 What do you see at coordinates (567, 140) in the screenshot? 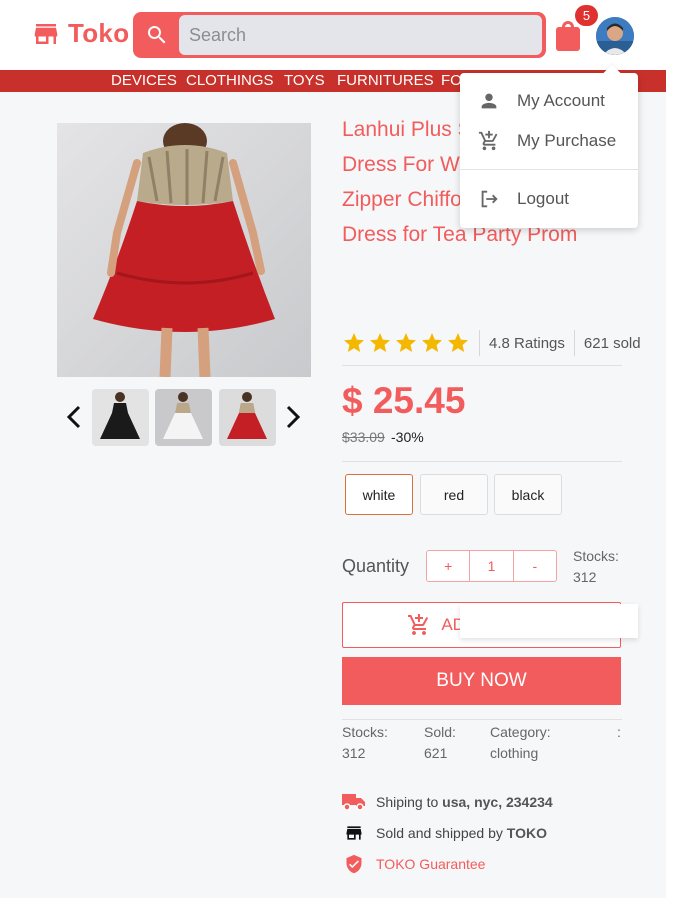
I see `menu-item-label: My Purchase` at bounding box center [567, 140].